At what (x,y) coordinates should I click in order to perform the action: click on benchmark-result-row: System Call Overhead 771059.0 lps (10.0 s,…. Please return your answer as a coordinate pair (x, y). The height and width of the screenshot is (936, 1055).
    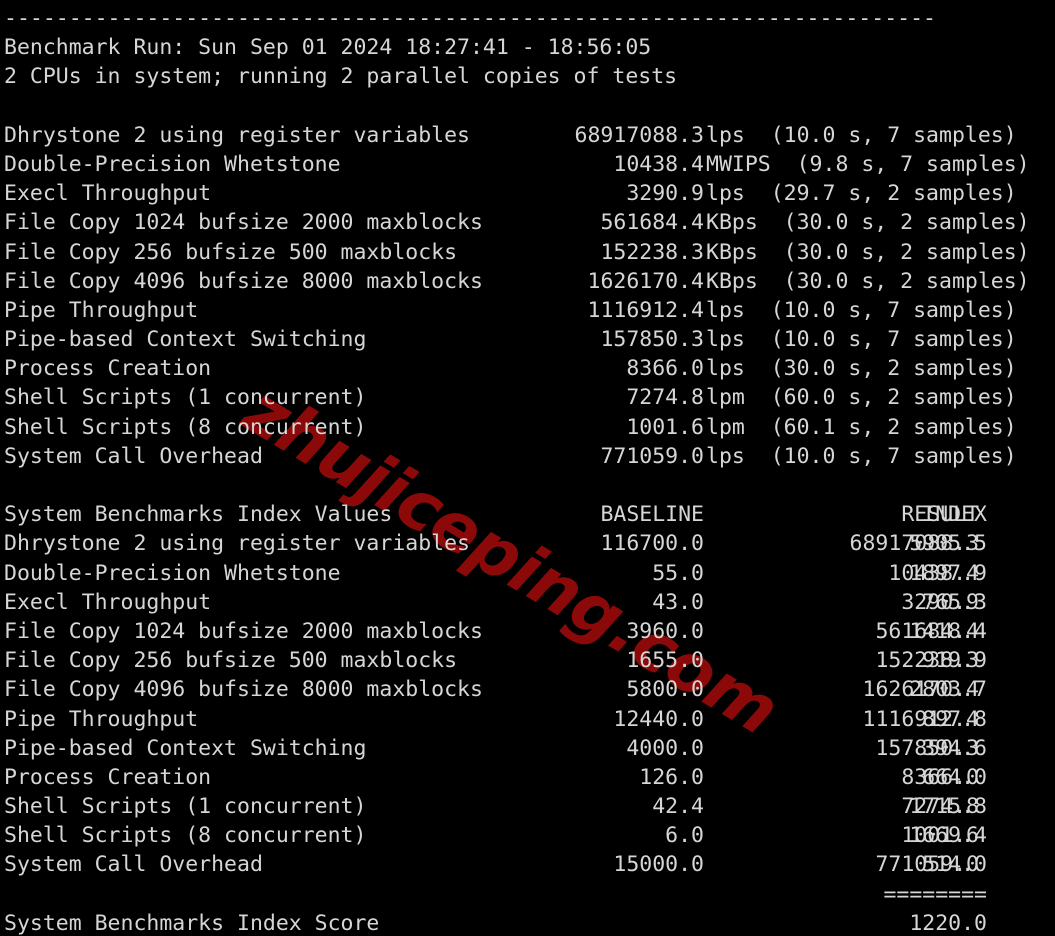
    Looking at the image, I should click on (529, 456).